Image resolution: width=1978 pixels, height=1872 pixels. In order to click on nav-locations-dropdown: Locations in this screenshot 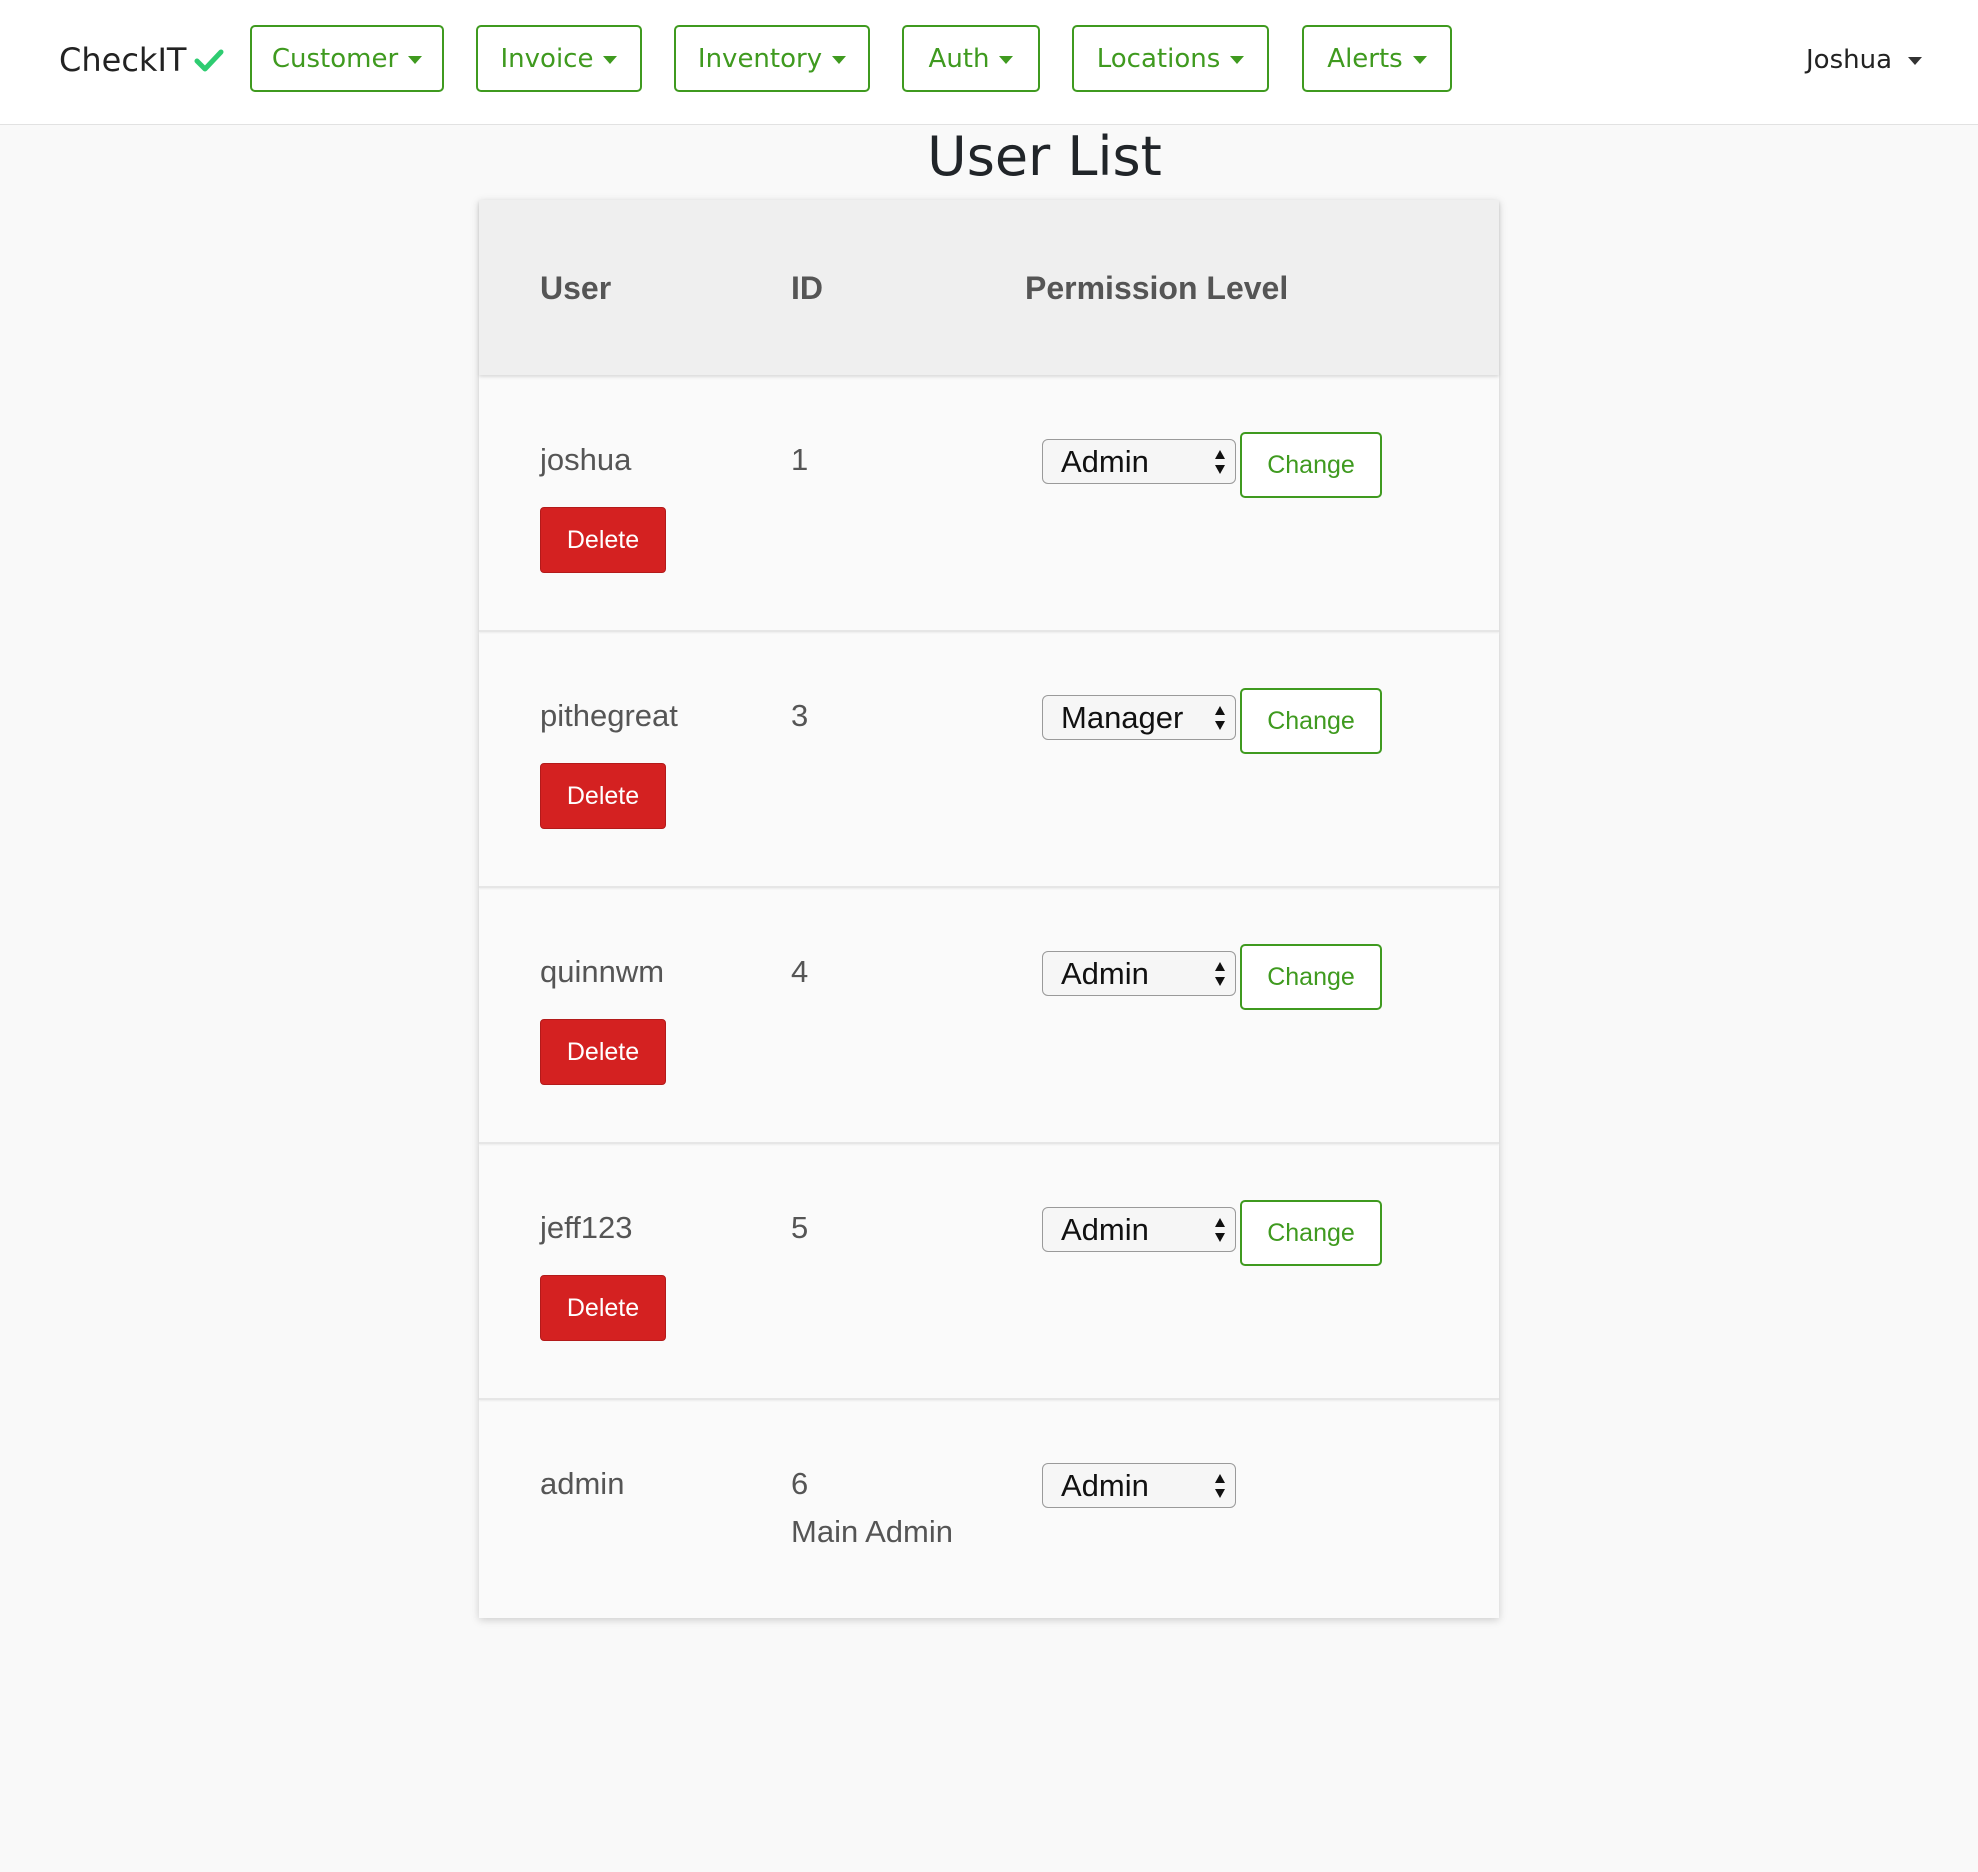, I will do `click(1170, 58)`.